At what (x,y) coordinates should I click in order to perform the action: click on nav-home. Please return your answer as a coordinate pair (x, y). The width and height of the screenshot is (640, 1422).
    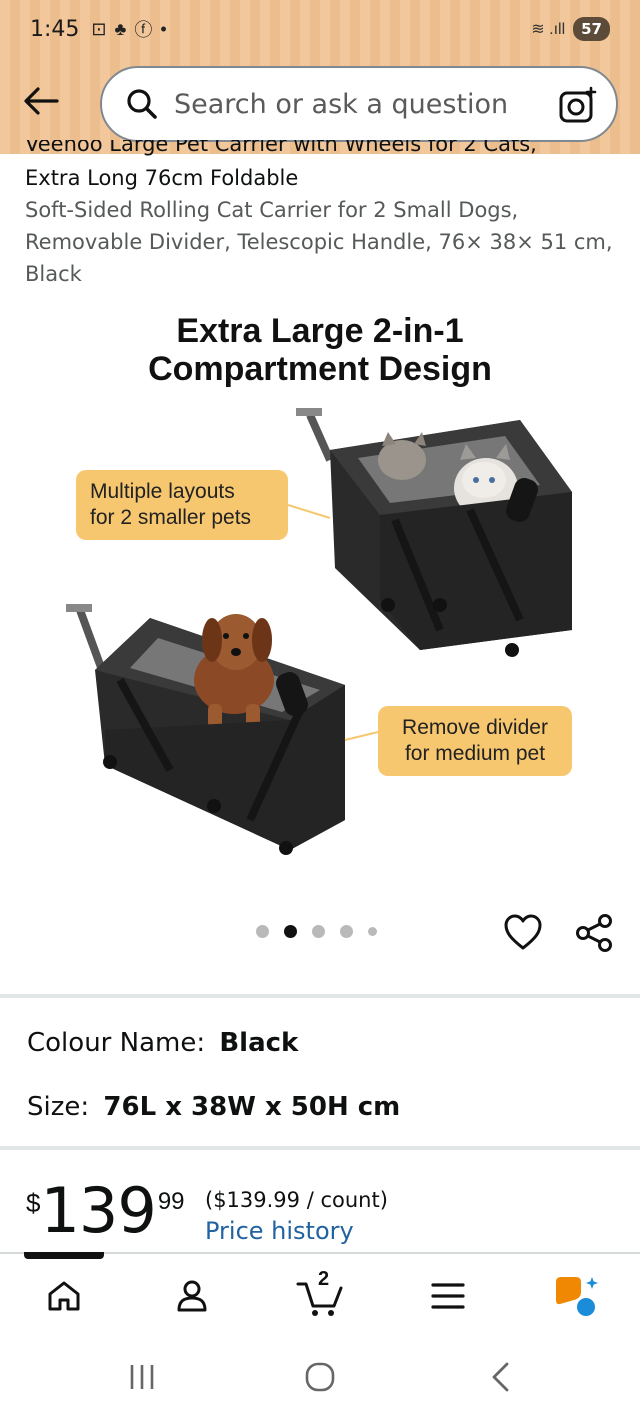
    Looking at the image, I should click on (64, 1296).